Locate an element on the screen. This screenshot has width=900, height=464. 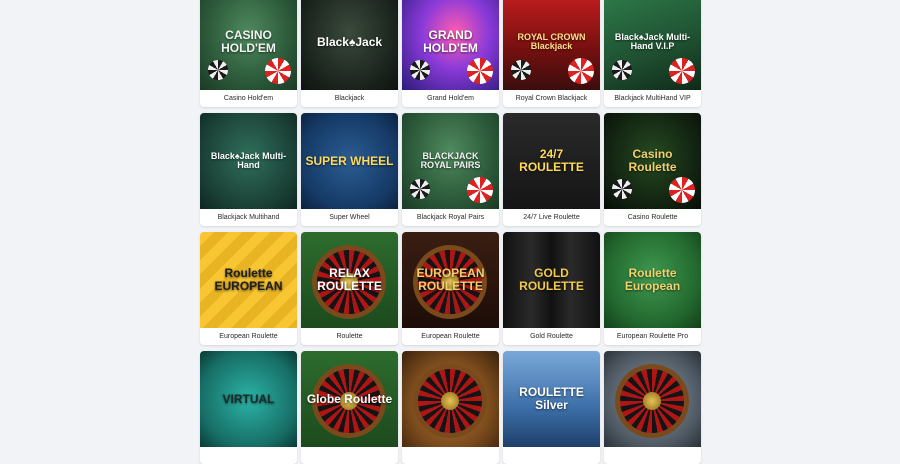
game-card: GRAND HOLD'EM Grand Hold'em is located at coordinates (450, 53).